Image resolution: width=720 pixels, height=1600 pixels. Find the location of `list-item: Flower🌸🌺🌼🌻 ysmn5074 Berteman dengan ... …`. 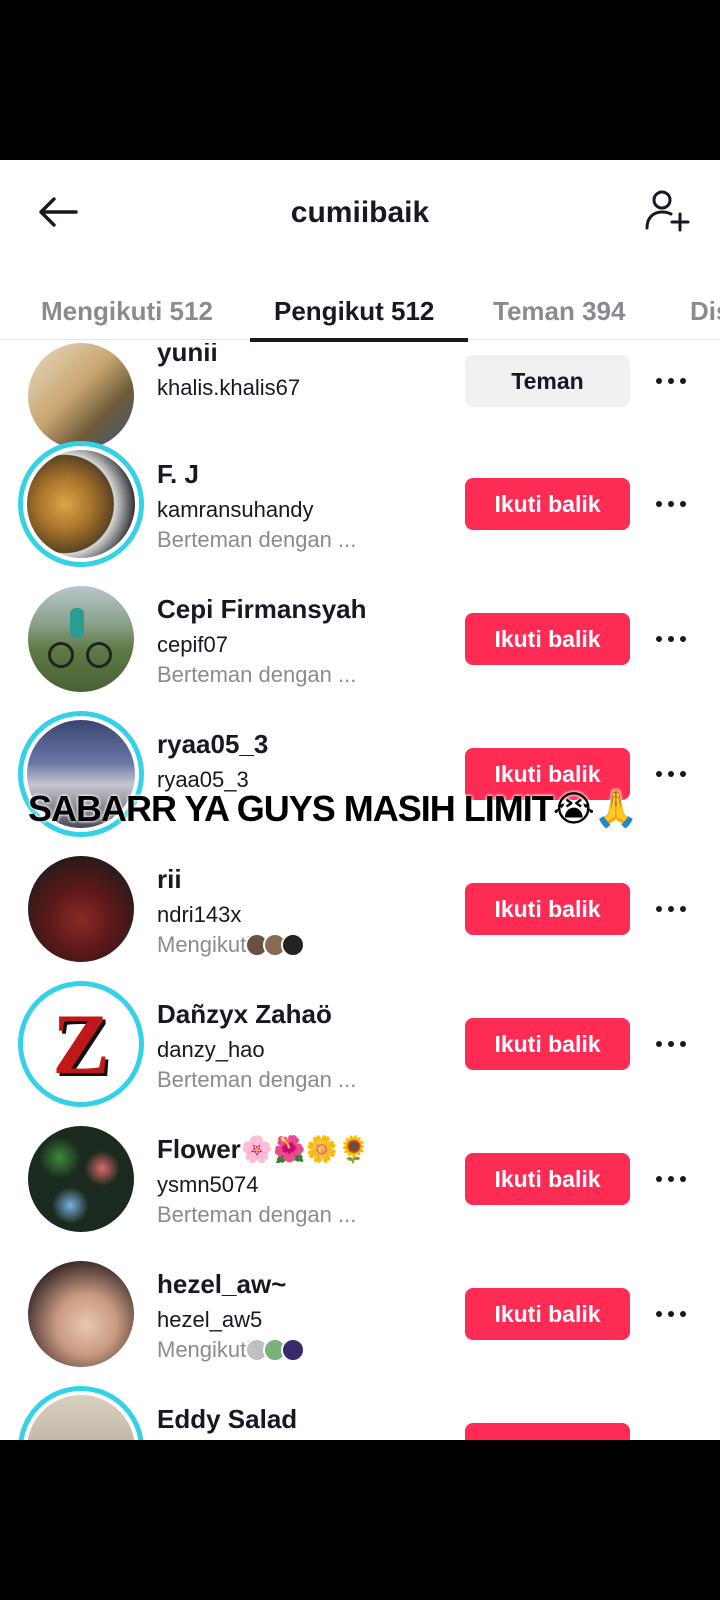

list-item: Flower🌸🌺🌼🌻 ysmn5074 Berteman dengan ... … is located at coordinates (360, 1179).